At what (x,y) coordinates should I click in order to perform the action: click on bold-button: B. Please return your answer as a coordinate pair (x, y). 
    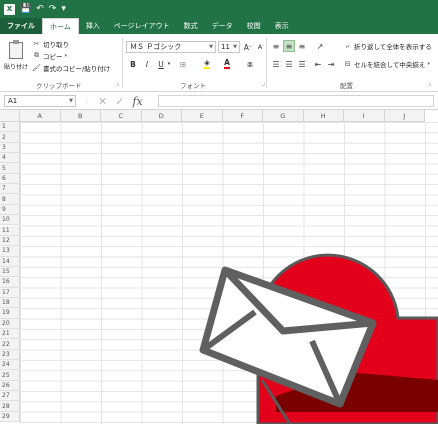
    Looking at the image, I should click on (133, 64).